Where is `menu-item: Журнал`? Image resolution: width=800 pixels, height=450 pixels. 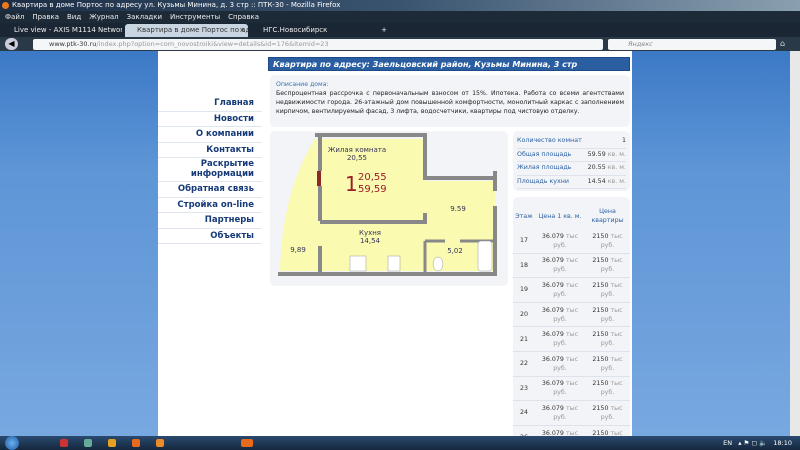
menu-item: Журнал is located at coordinates (103, 17).